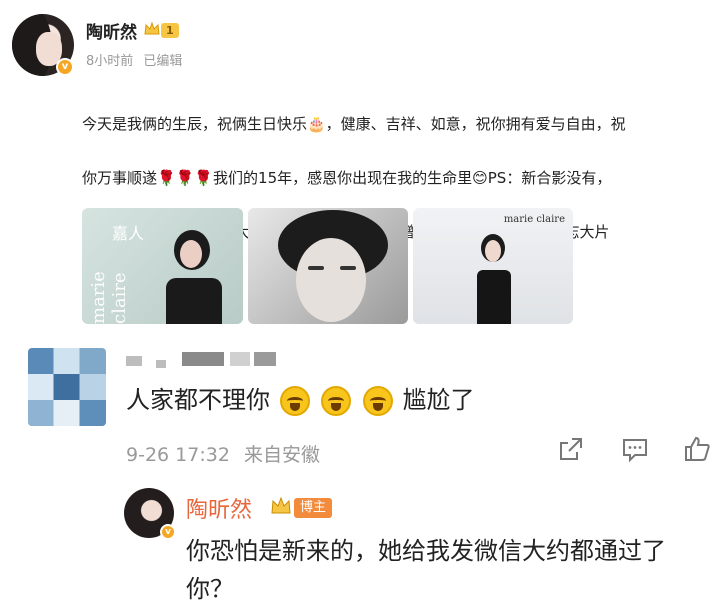 This screenshot has height=610, width=724. Describe the element at coordinates (697, 449) in the screenshot. I see `like-icon` at that location.